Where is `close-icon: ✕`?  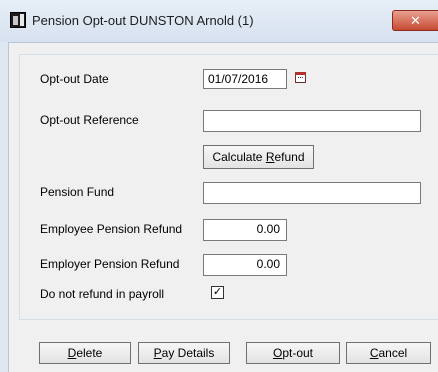 close-icon: ✕ is located at coordinates (415, 20).